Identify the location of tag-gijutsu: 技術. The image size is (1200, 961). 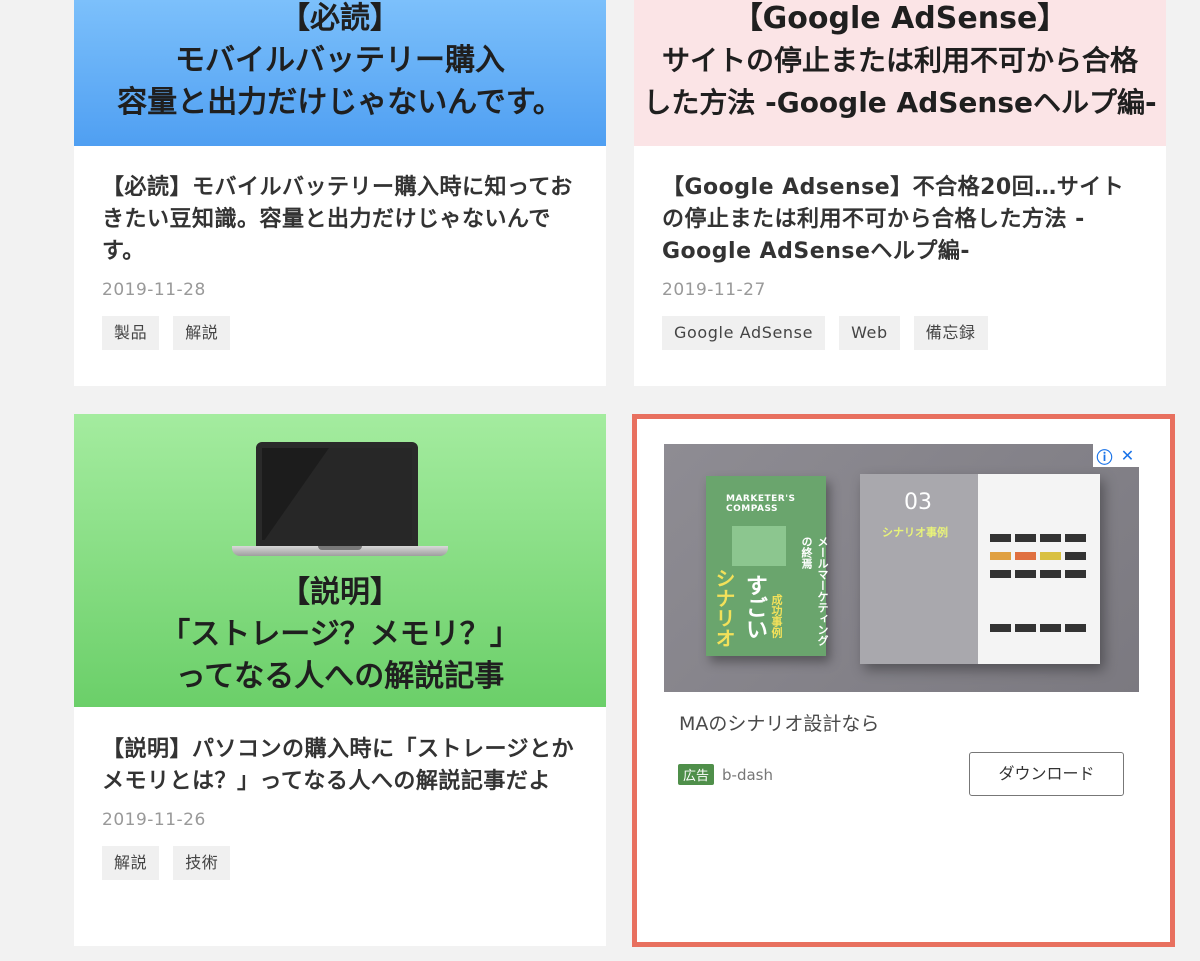
(202, 863).